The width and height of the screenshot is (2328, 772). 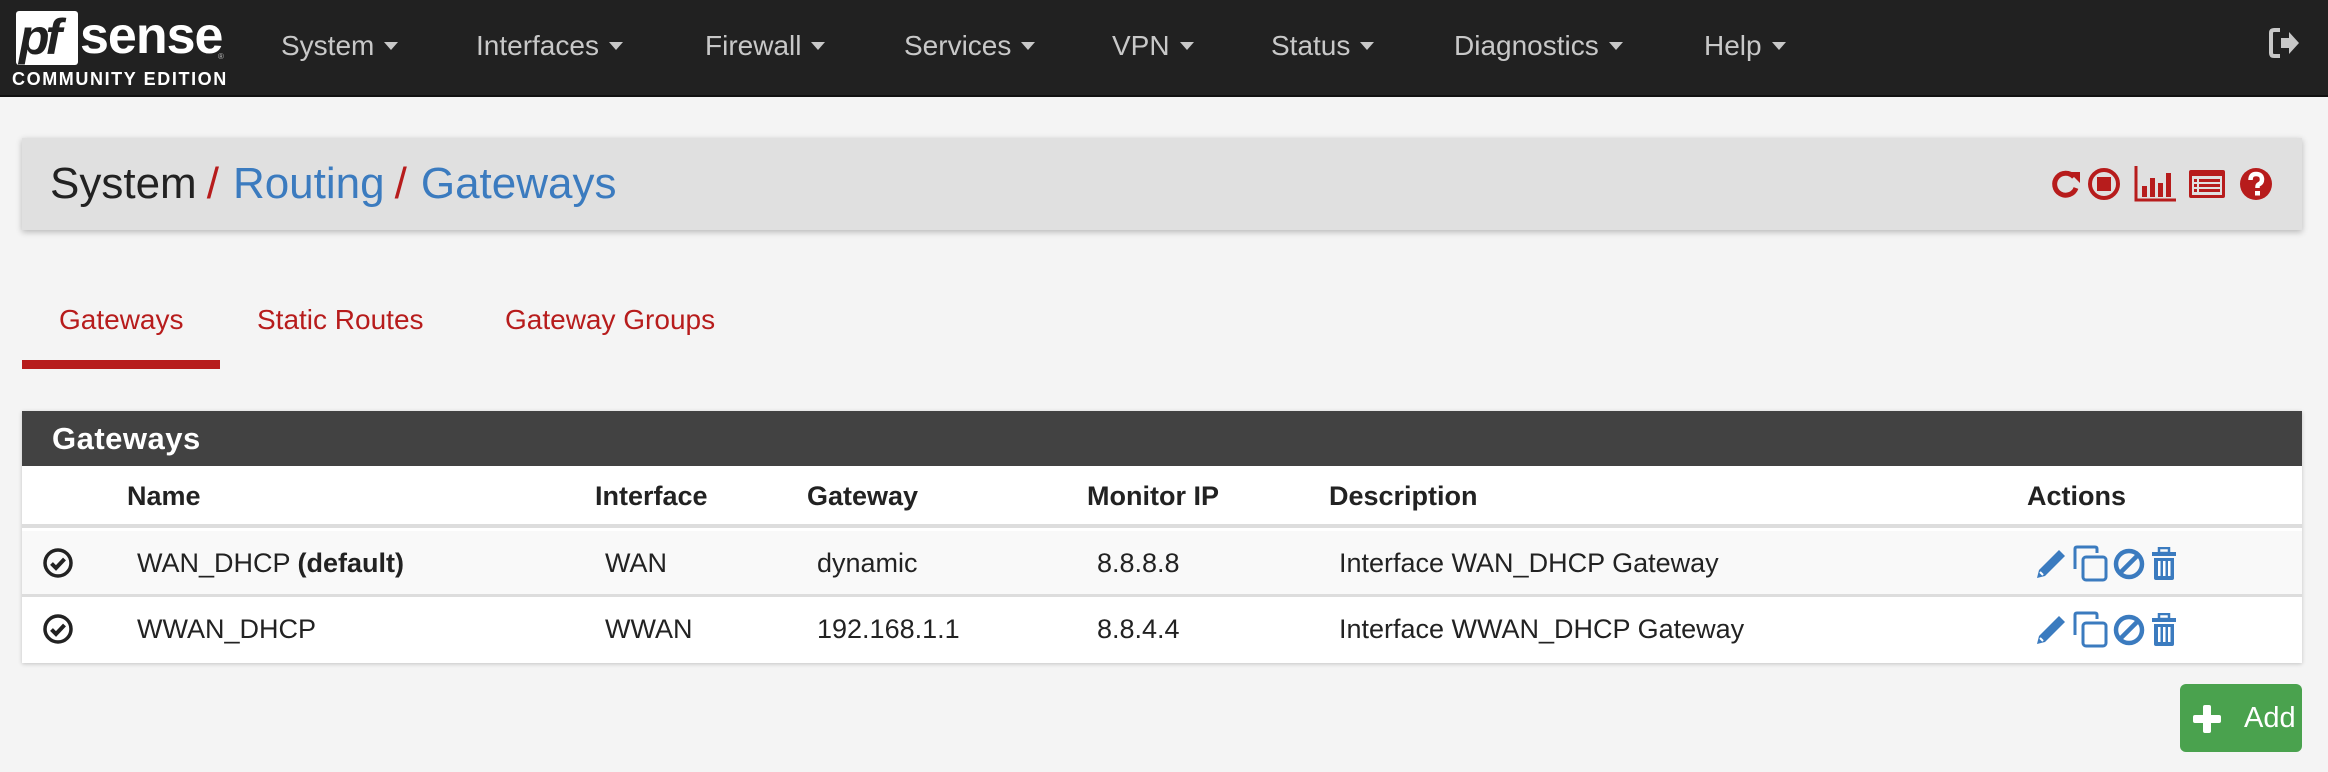 What do you see at coordinates (340, 319) in the screenshot?
I see `tab-label: Static Routes` at bounding box center [340, 319].